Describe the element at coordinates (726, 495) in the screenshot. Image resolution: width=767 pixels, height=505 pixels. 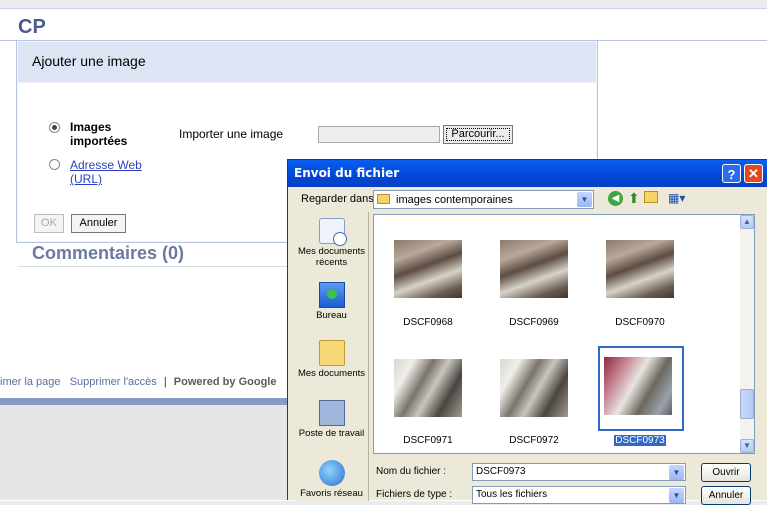
I see `file-dialog-cancel-button: Annuler` at that location.